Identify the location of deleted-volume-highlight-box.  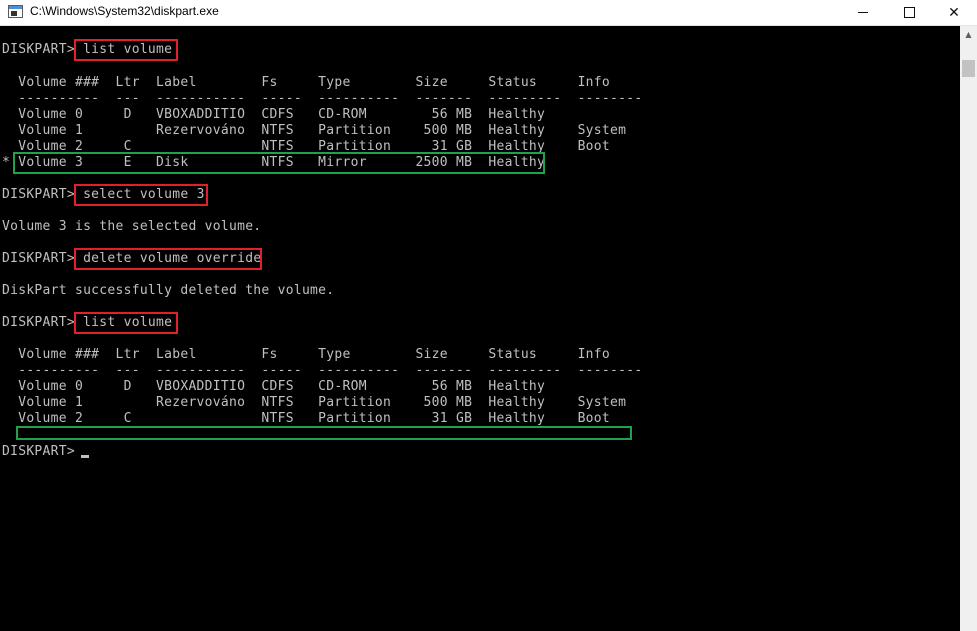
(324, 433).